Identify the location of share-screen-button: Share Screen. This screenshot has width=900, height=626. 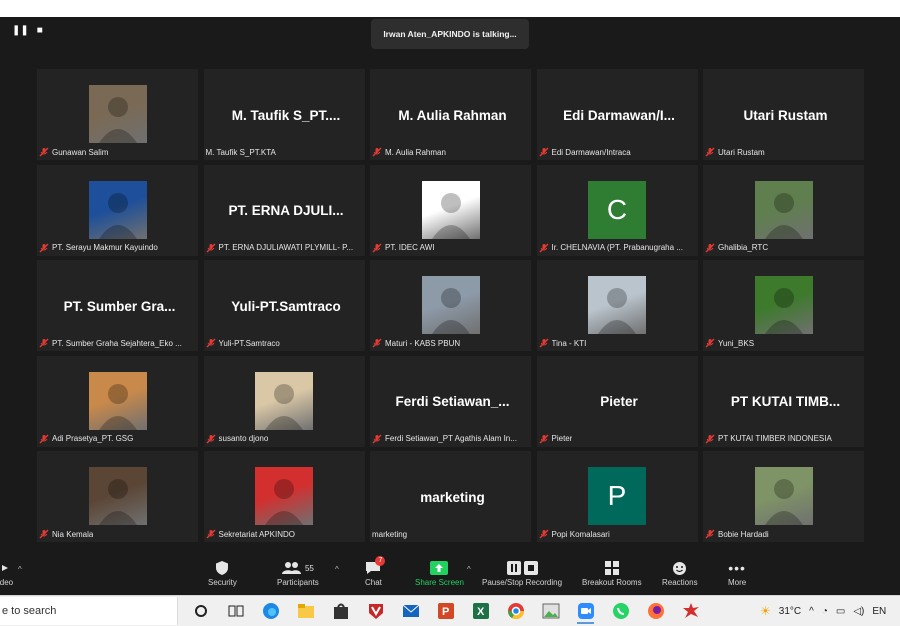
(439, 572).